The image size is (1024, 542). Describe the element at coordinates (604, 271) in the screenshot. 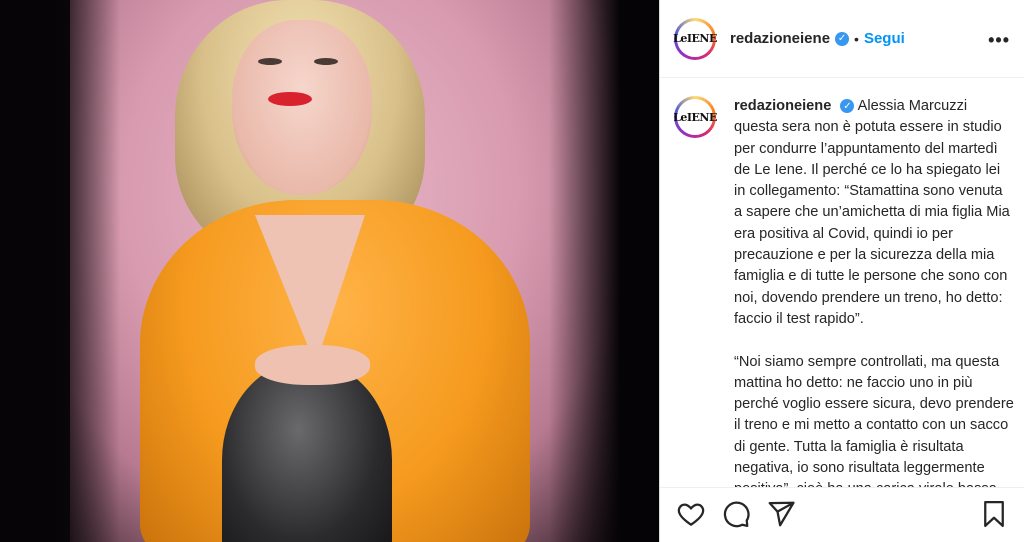

I see `photo-shadow-right` at that location.